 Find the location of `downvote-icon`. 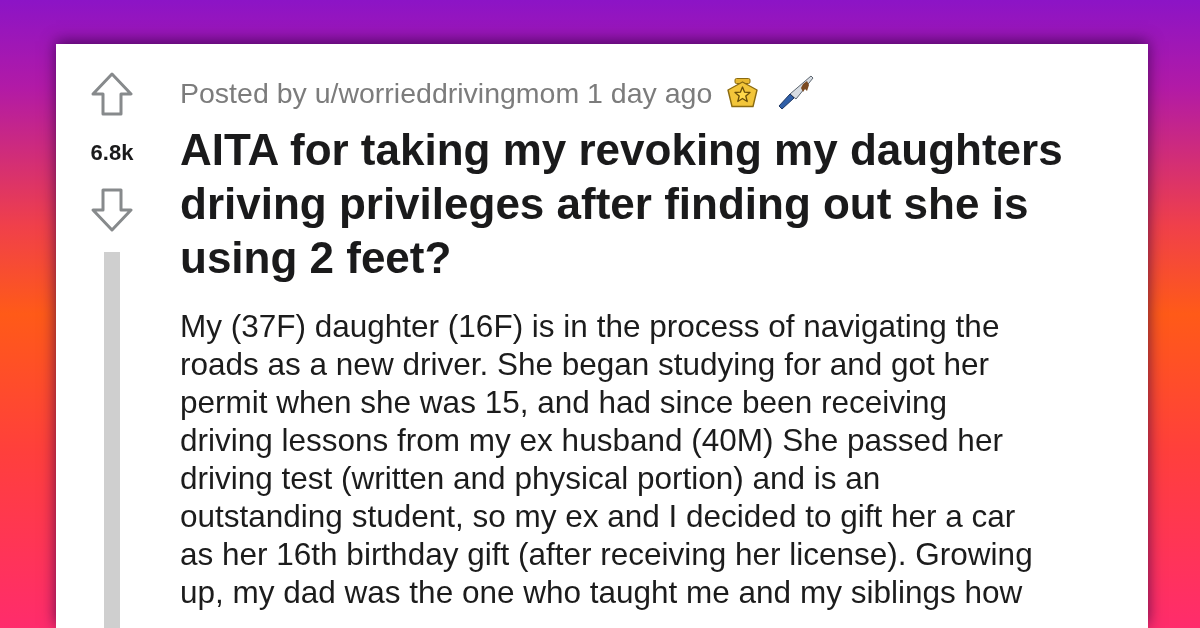

downvote-icon is located at coordinates (112, 210).